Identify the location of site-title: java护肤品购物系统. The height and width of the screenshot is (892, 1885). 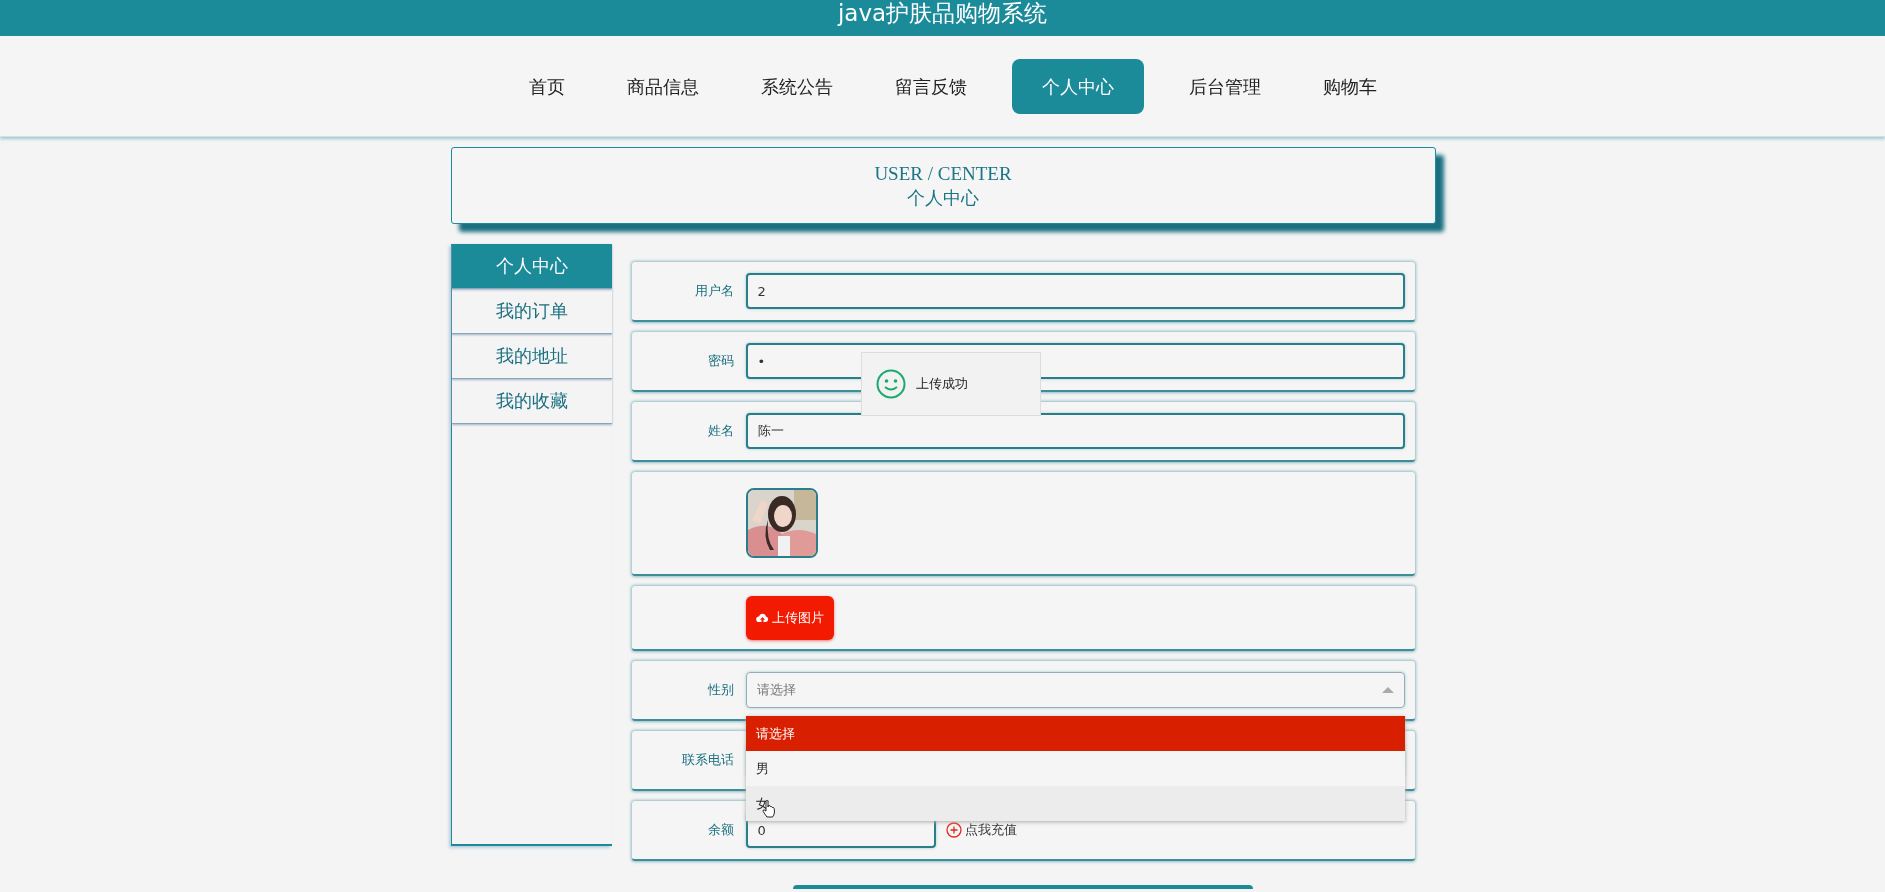
(942, 13).